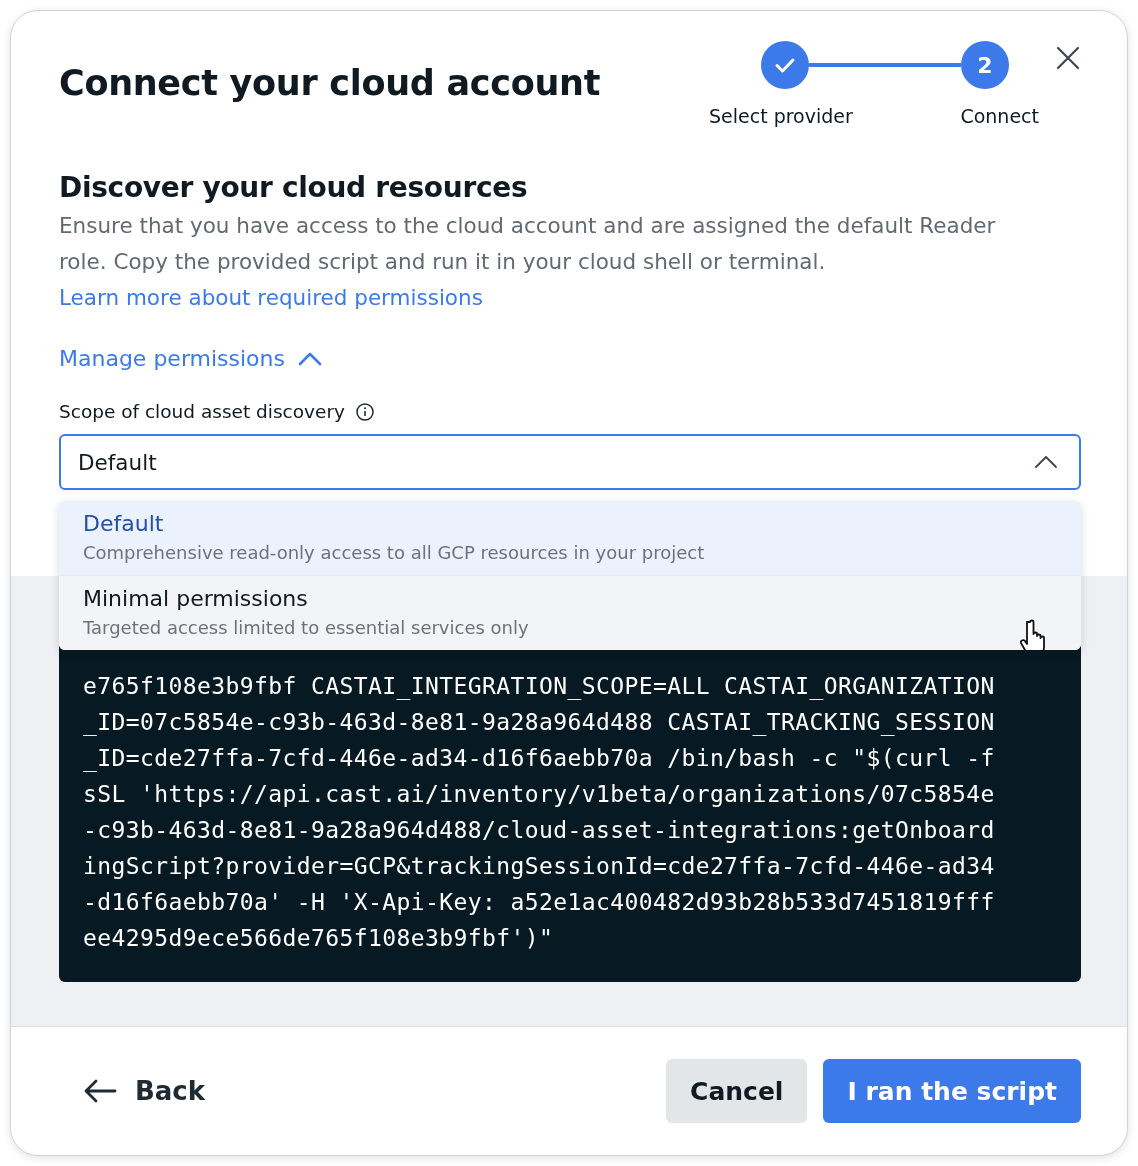 The width and height of the screenshot is (1138, 1166). What do you see at coordinates (539, 794) in the screenshot?
I see `code-line: sSL 'https://api.cast.ai/inventory/v1beta/organizations/07c5854e` at bounding box center [539, 794].